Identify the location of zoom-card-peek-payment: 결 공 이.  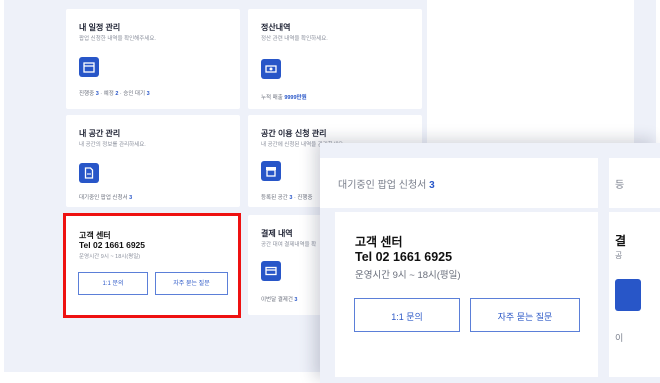
(634, 294).